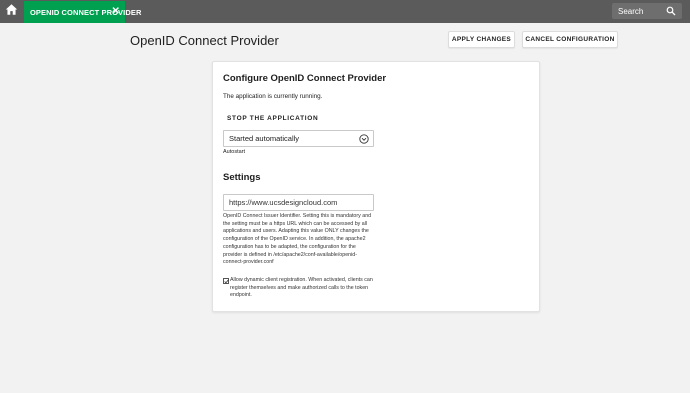 This screenshot has height=393, width=690. I want to click on cancel-configuration-button: CANCEL CONFIGURATION, so click(570, 39).